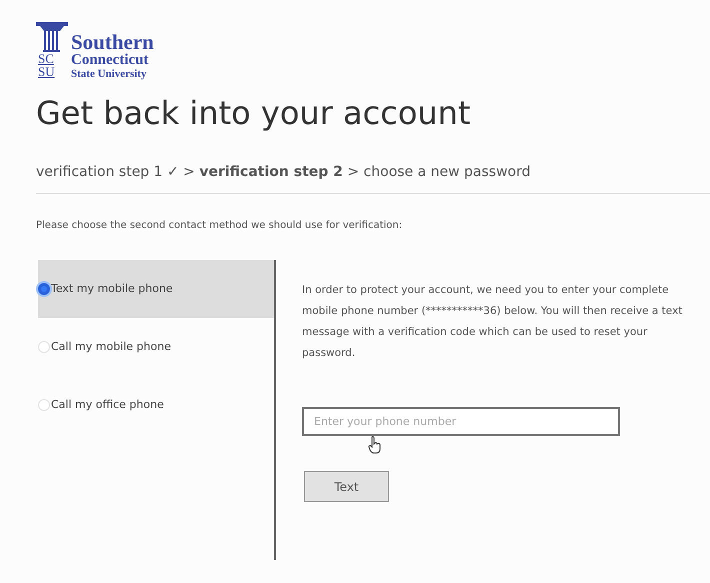 This screenshot has width=710, height=583. What do you see at coordinates (493, 322) in the screenshot?
I see `instruction-paragraph: In order to protect your account, we need you to enter your complete mobile phone number (***********36) below. You will then receive a text message with a verification code which can be used to reset your password.` at bounding box center [493, 322].